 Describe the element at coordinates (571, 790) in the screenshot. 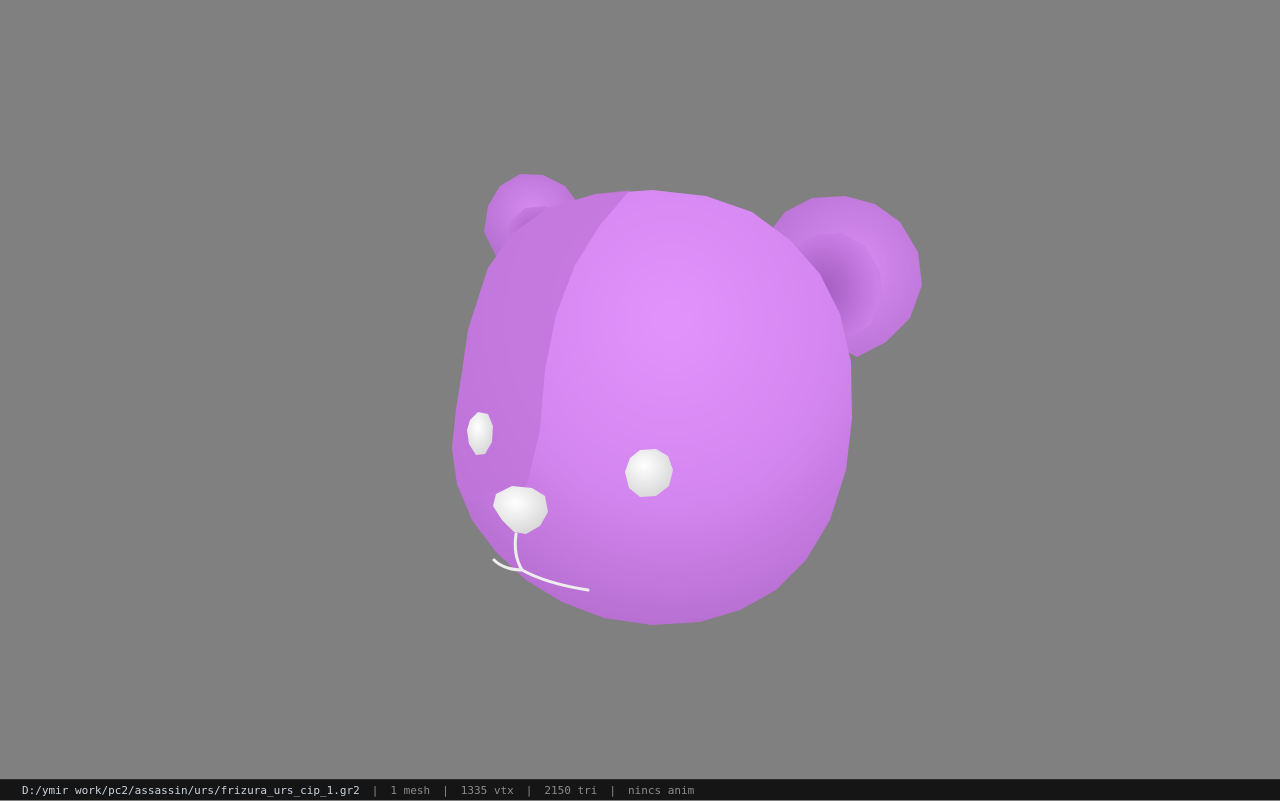

I see `triangle-count: 2150 tri` at that location.